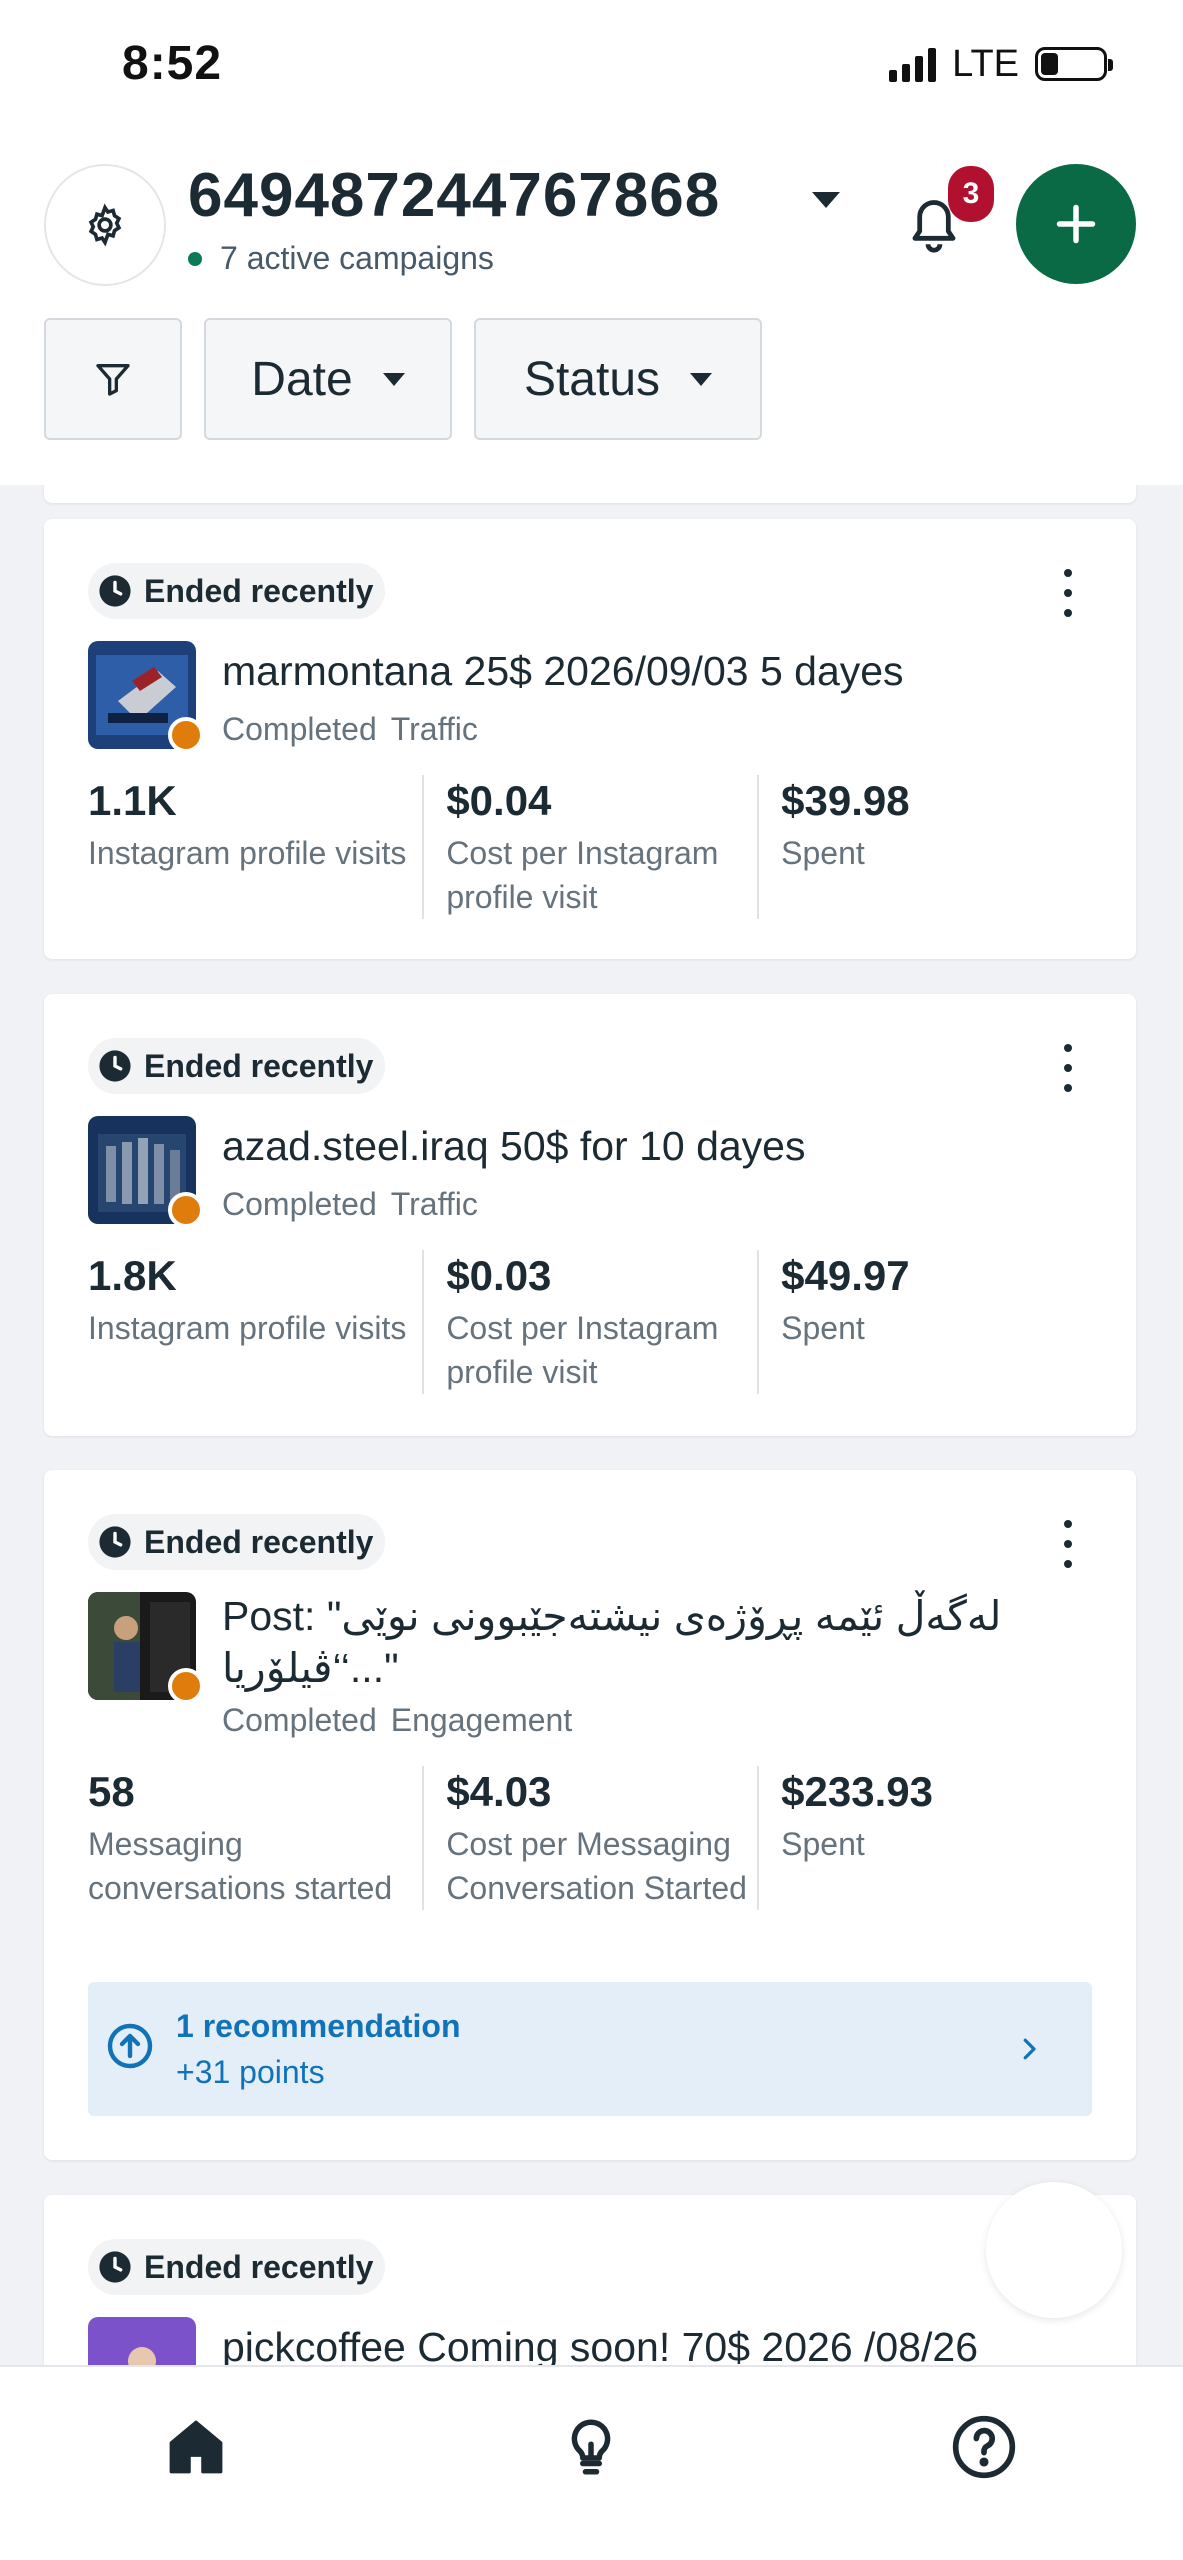 Image resolution: width=1183 pixels, height=2560 pixels. Describe the element at coordinates (302, 379) in the screenshot. I see `date-filter-label: Date` at that location.